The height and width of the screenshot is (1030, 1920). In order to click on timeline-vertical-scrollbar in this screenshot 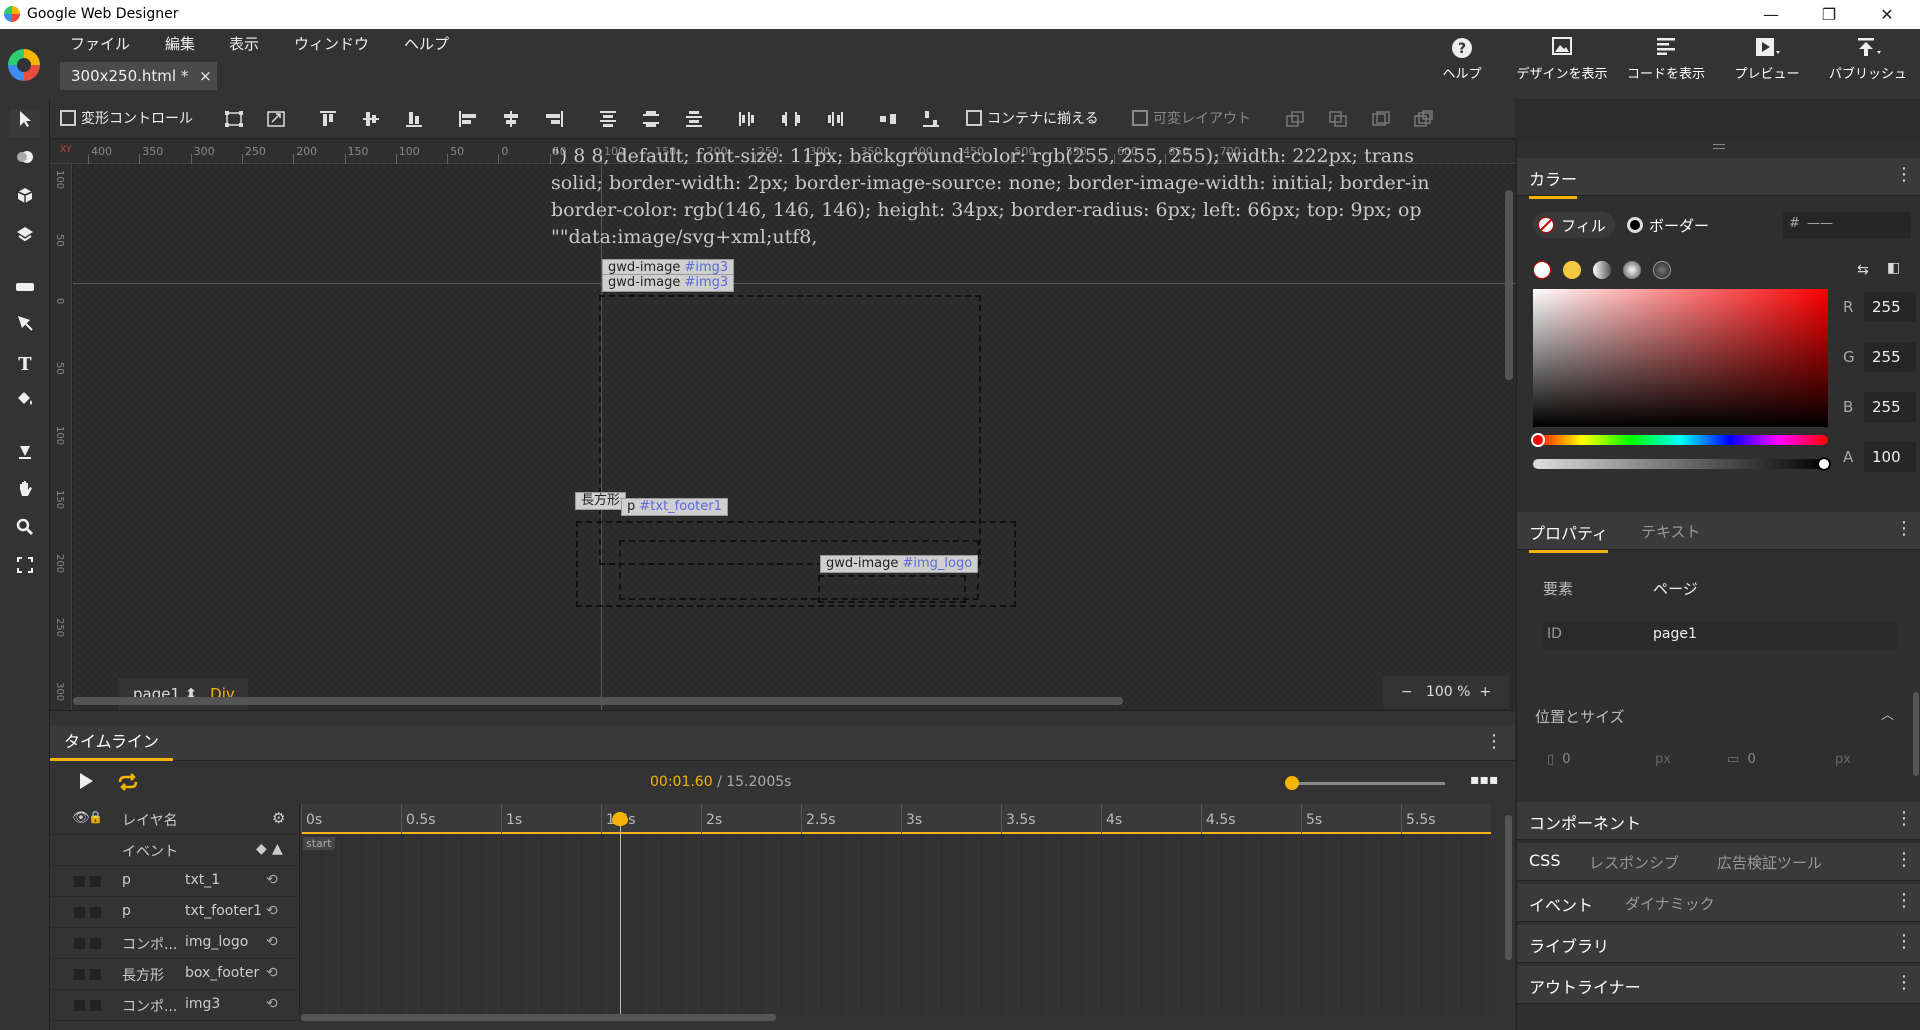, I will do `click(1508, 887)`.